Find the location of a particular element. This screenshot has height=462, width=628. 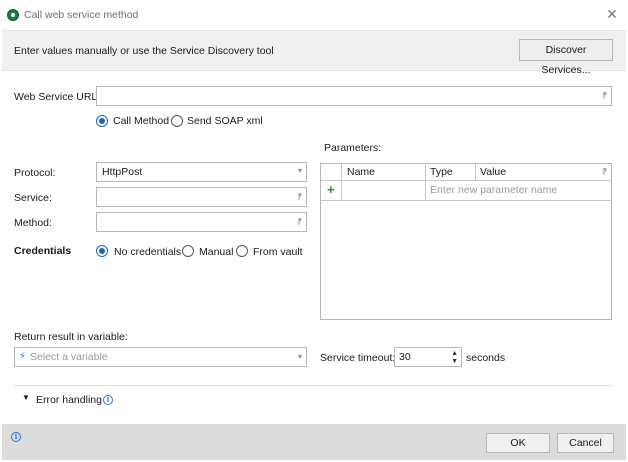

no-credentials-radio is located at coordinates (102, 251).